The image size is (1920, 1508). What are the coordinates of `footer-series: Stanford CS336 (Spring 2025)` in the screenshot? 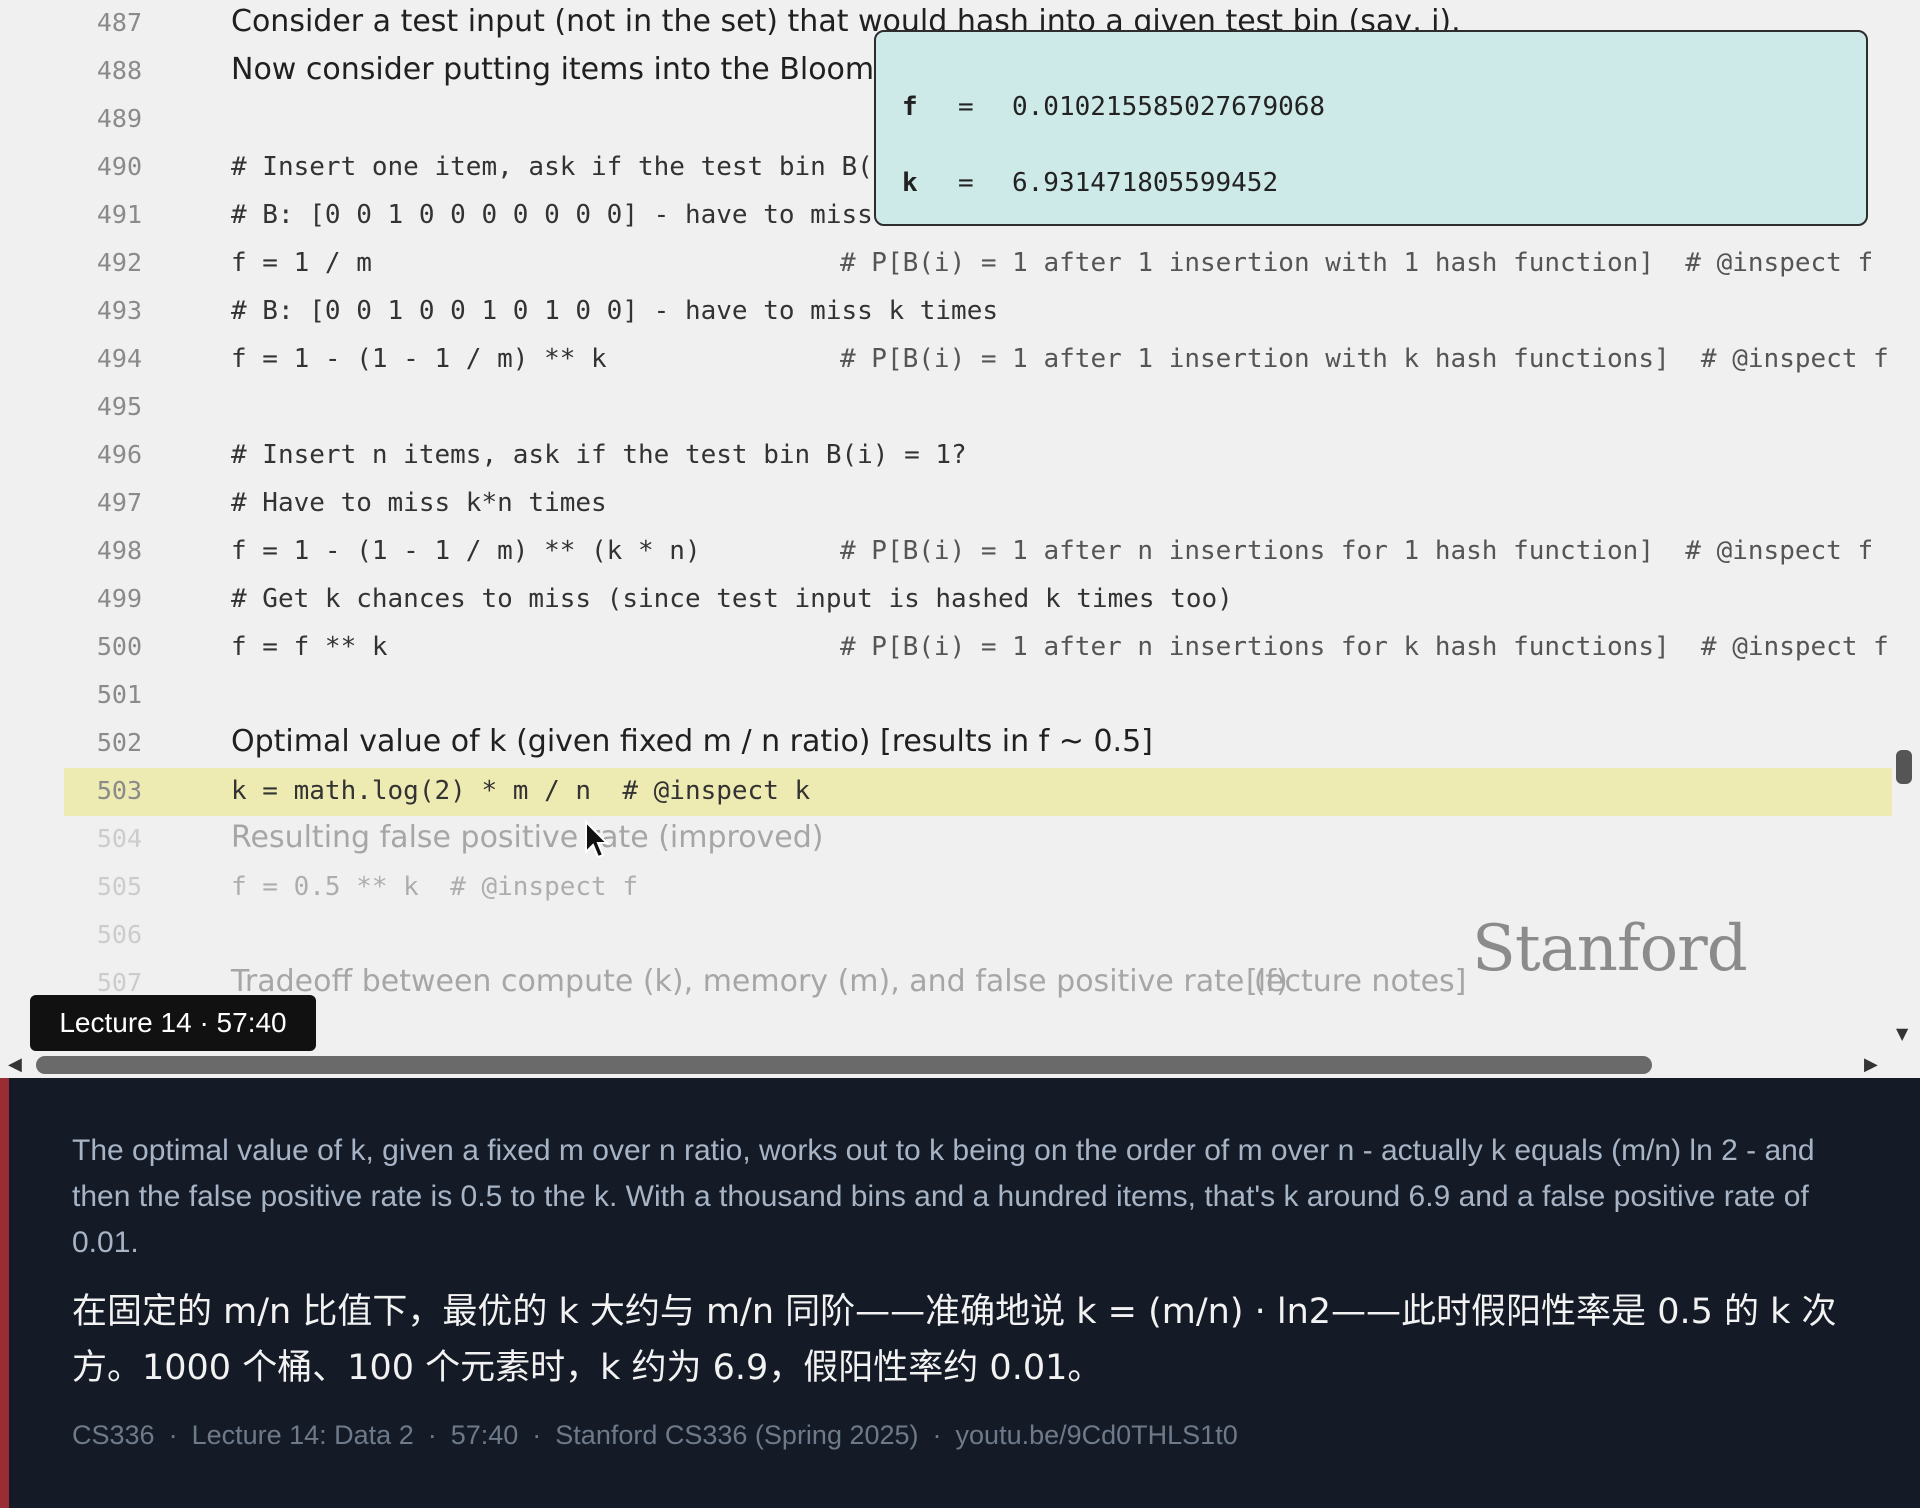 It's located at (737, 1435).